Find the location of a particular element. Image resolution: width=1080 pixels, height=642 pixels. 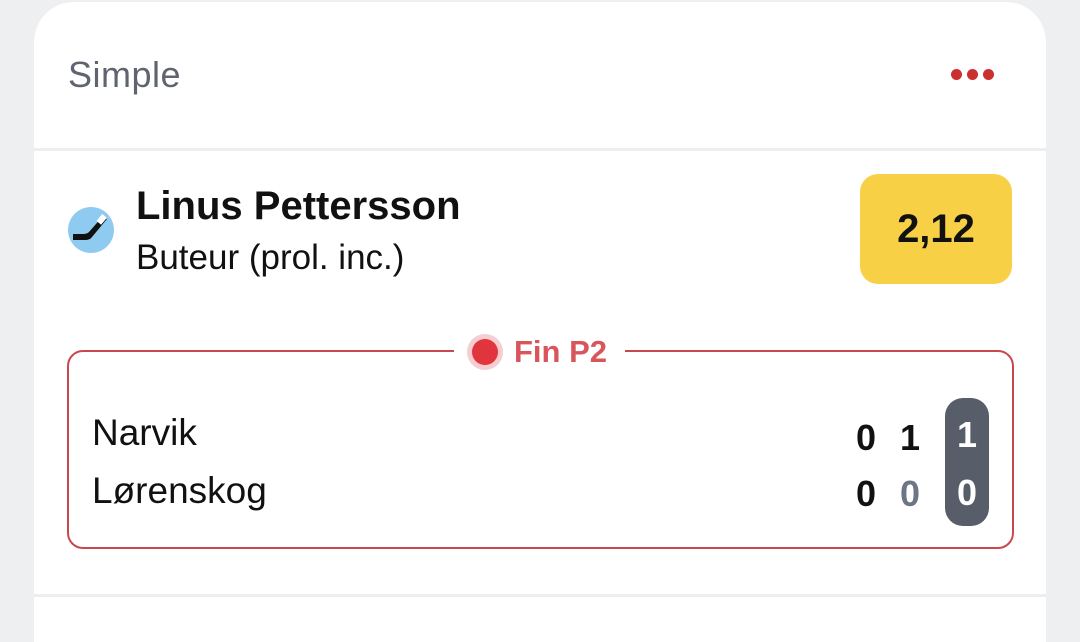

match-status-text: Fin P2 is located at coordinates (561, 351).